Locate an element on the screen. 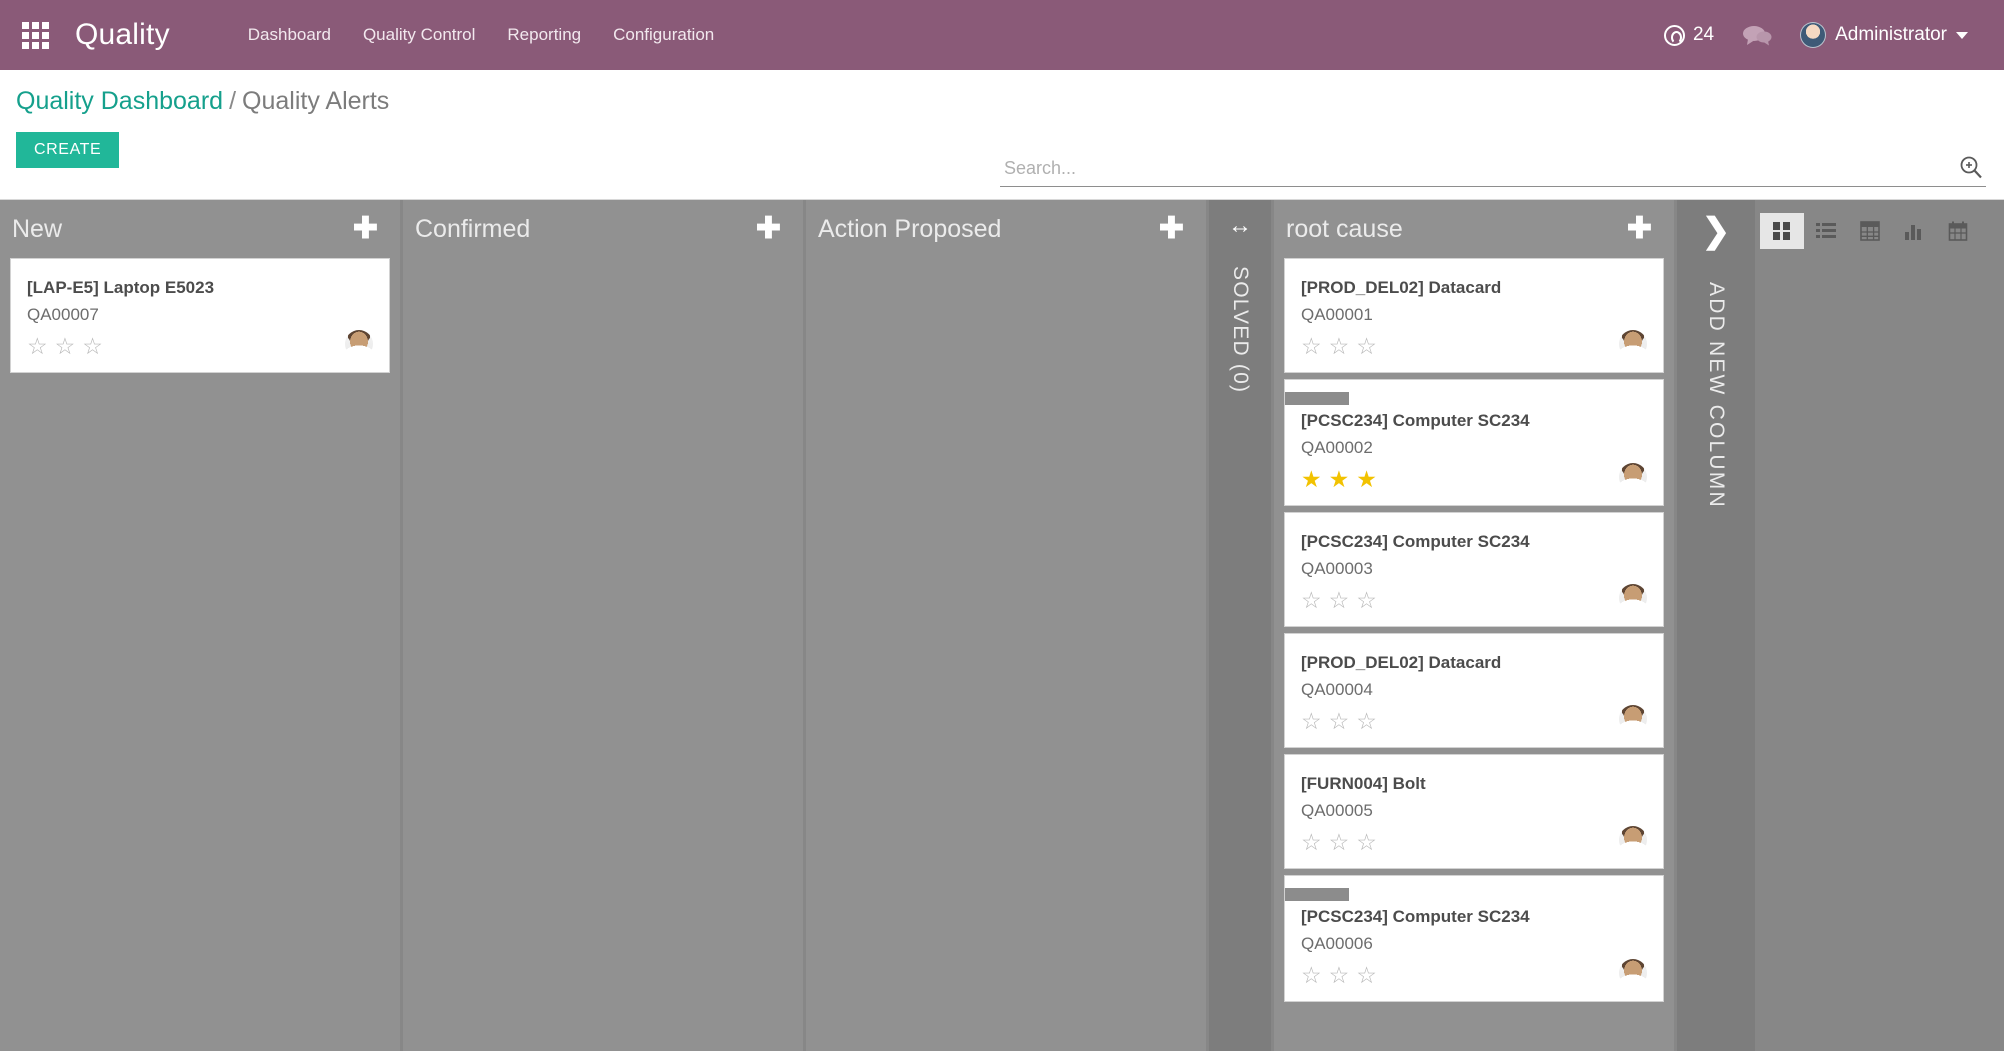 This screenshot has height=1052, width=2004. add-new-column-button: ❯ ADD NEW COLUMN is located at coordinates (1716, 625).